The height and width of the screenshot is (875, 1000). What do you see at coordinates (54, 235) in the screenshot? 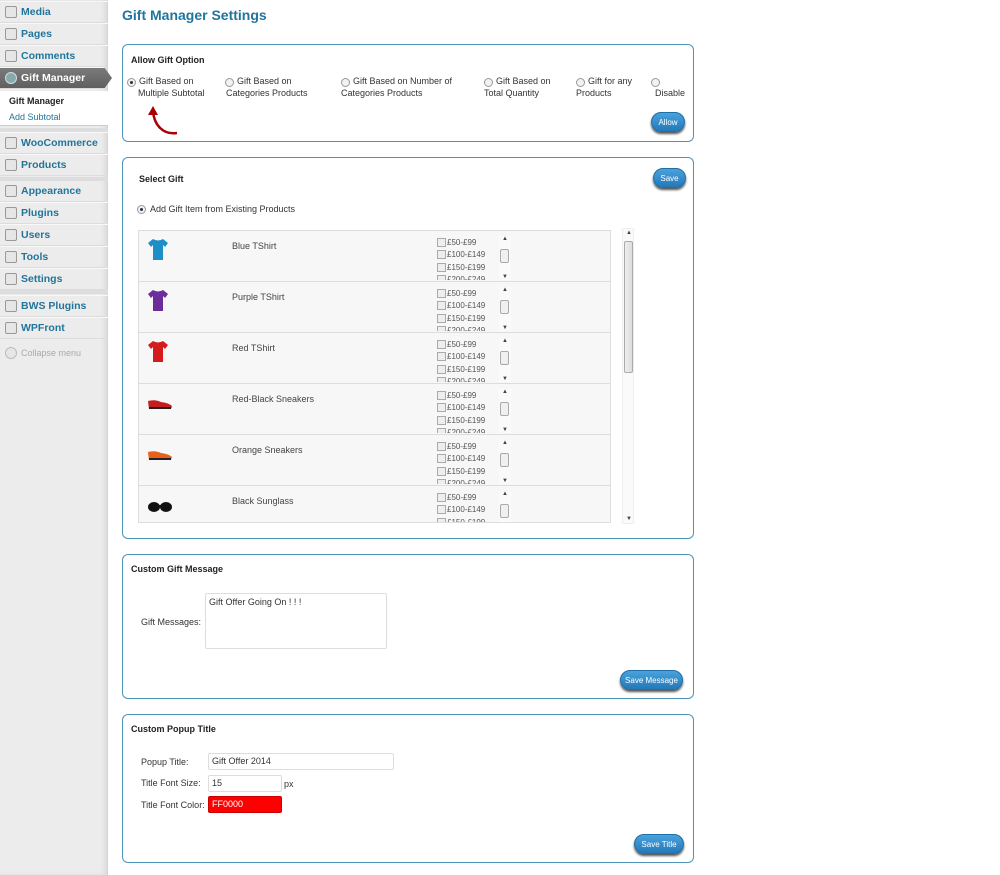
I see `sidebar-item-users: Users` at bounding box center [54, 235].